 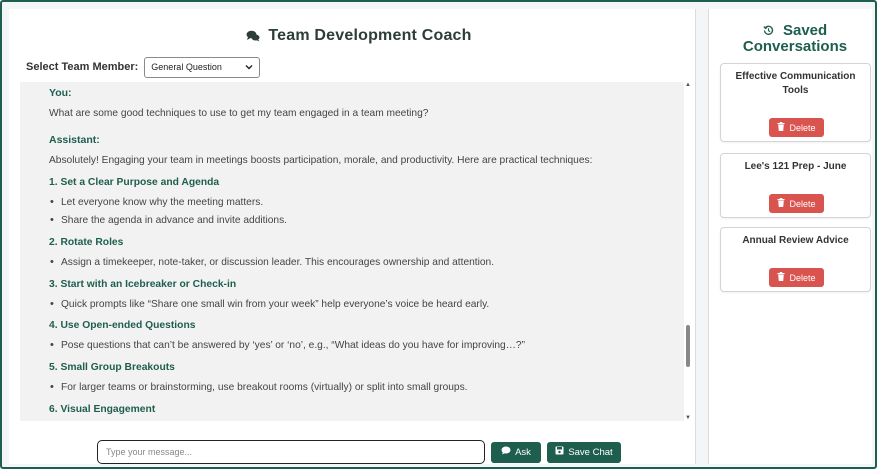 What do you see at coordinates (688, 251) in the screenshot?
I see `chat-scrollbar: ▲ ▼` at bounding box center [688, 251].